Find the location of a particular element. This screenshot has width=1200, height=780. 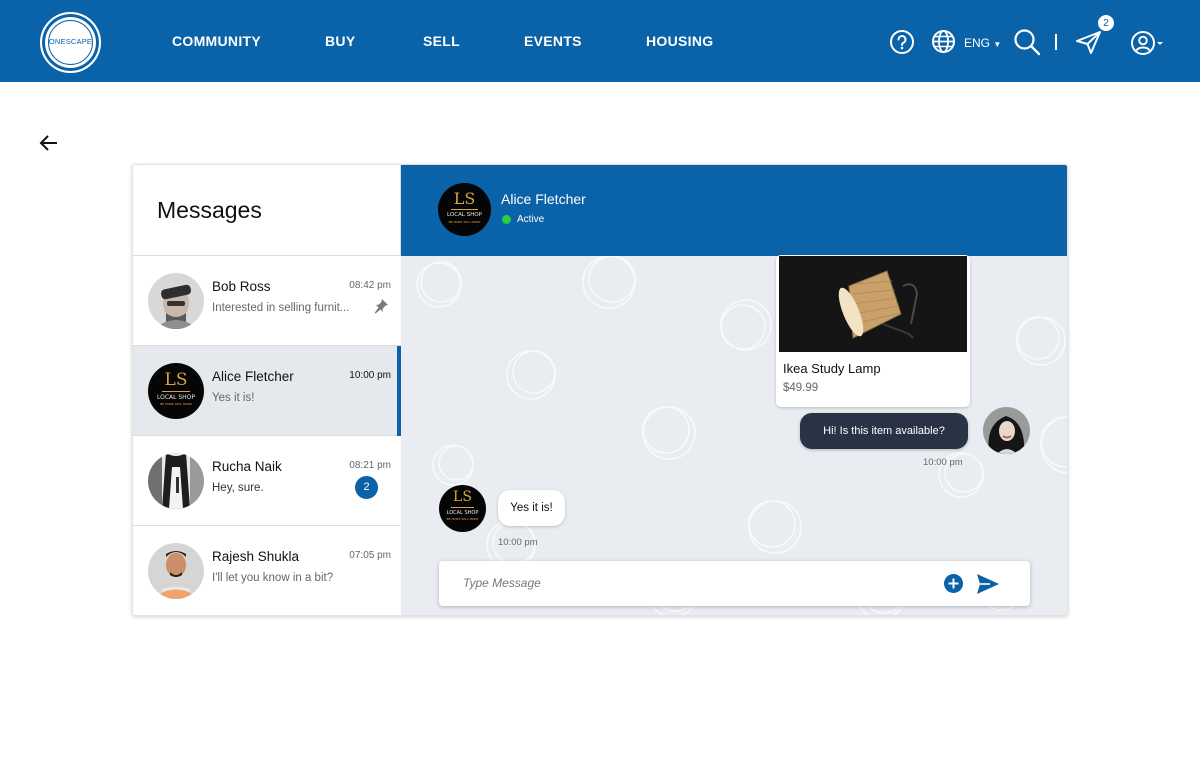

language-label: ENG is located at coordinates (977, 43).